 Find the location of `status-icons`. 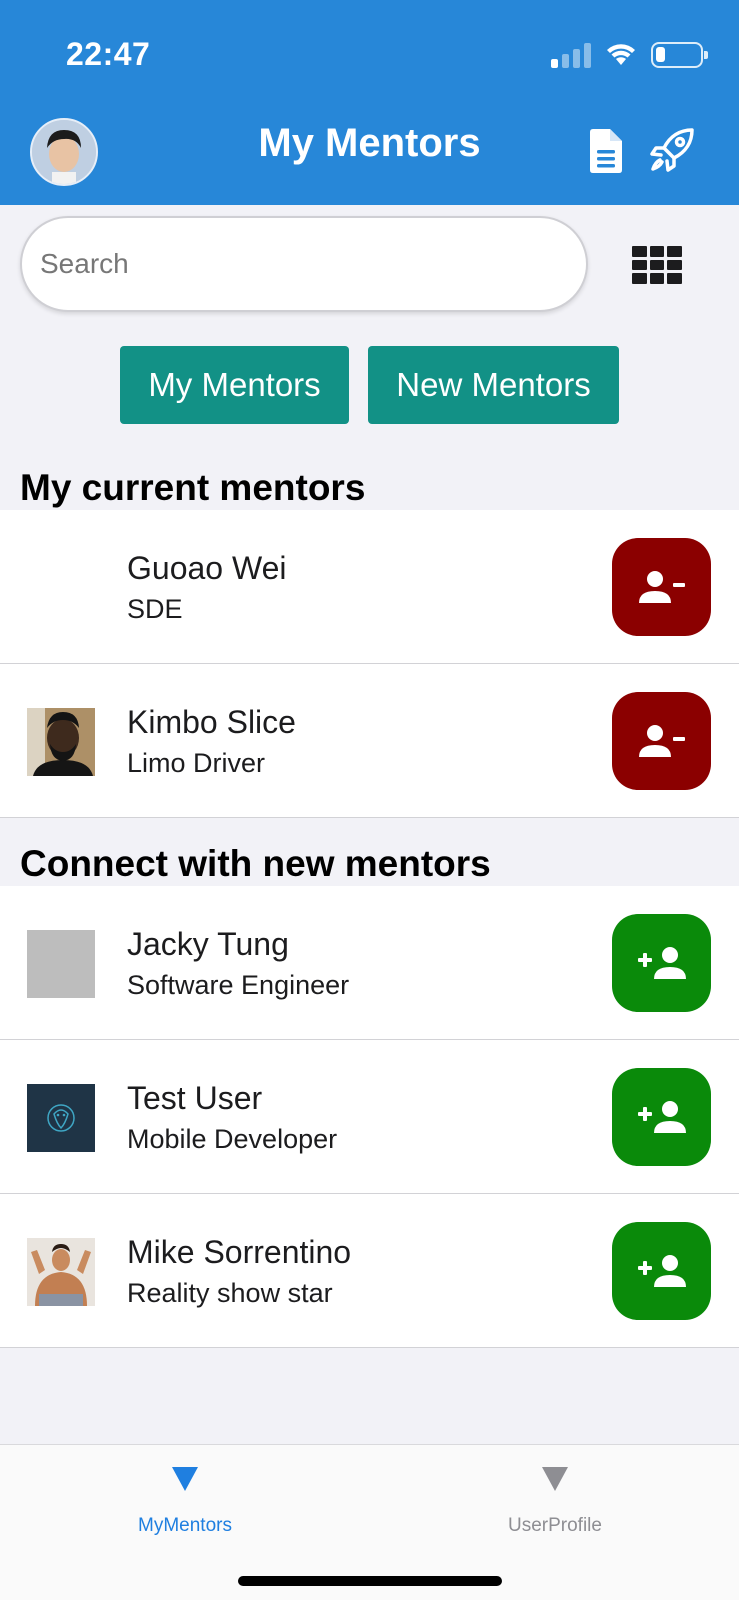

status-icons is located at coordinates (629, 55).